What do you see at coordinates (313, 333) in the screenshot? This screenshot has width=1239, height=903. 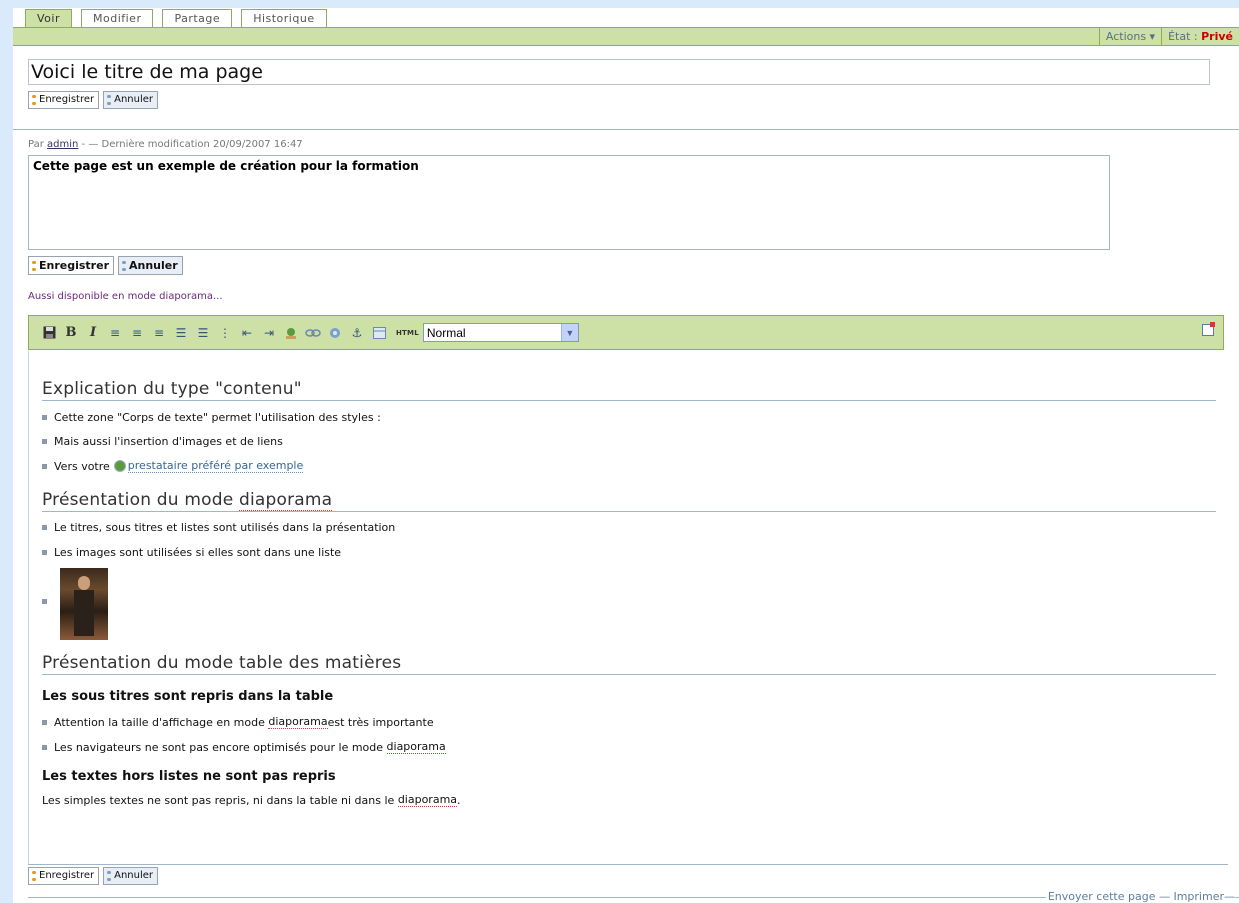 I see `insert-link-icon` at bounding box center [313, 333].